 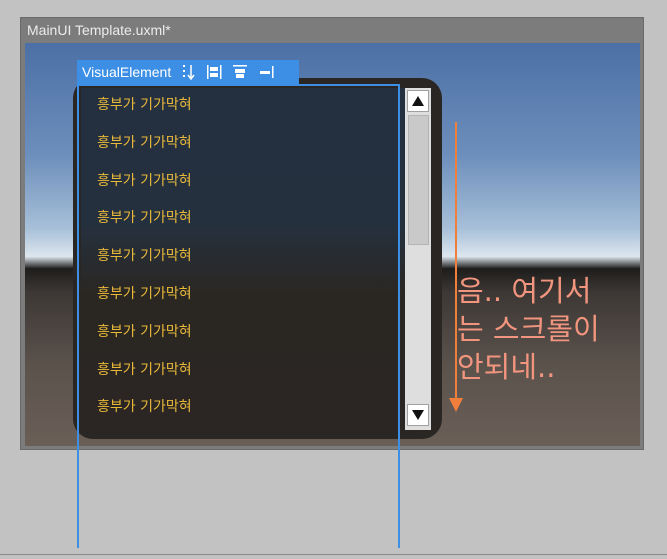 I want to click on triangle-up-icon, so click(x=418, y=101).